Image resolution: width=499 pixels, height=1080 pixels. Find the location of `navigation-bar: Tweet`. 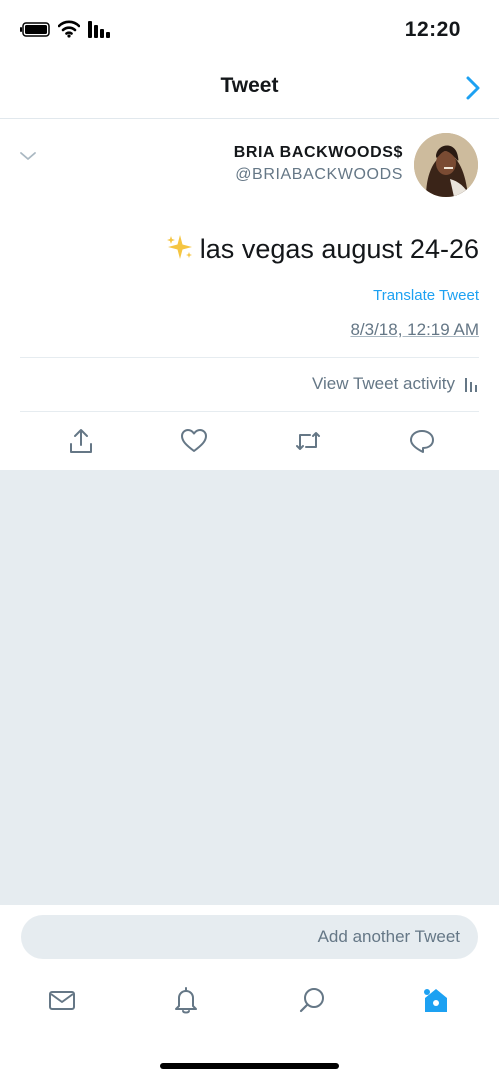

navigation-bar: Tweet is located at coordinates (249, 88).